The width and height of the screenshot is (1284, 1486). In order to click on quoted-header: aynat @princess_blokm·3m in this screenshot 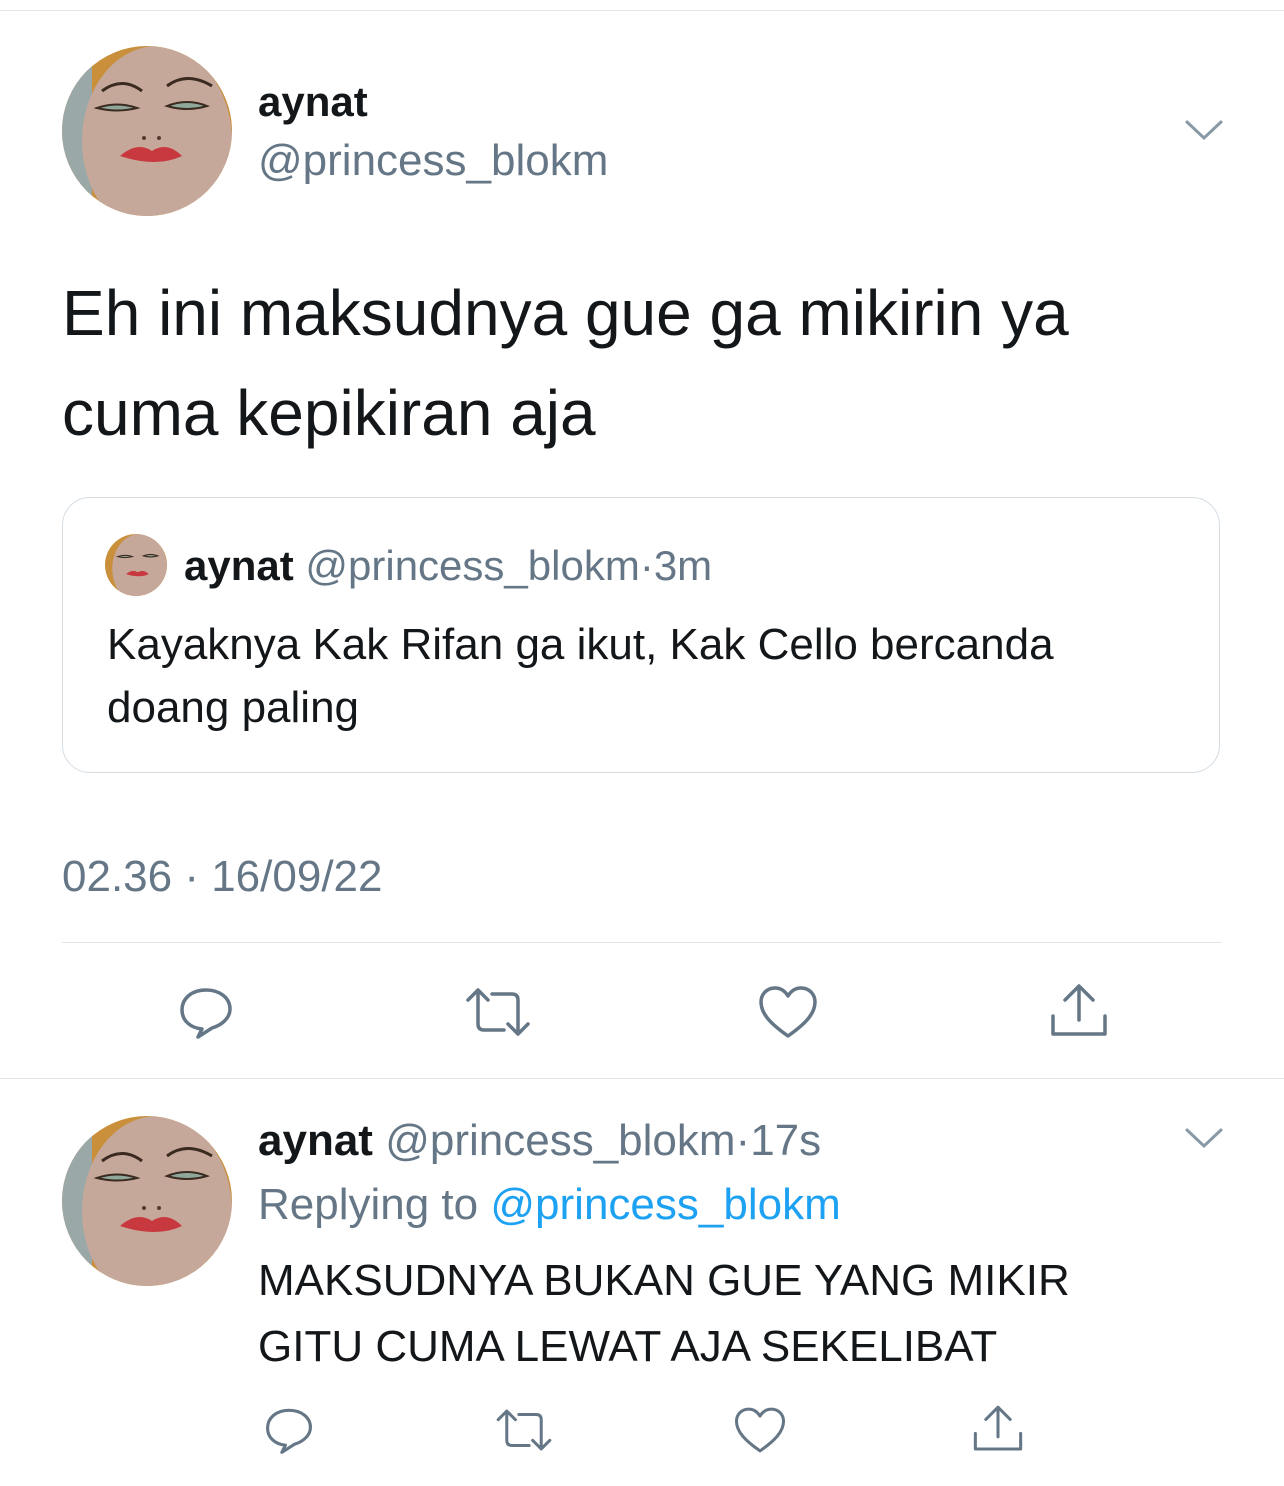, I will do `click(448, 566)`.